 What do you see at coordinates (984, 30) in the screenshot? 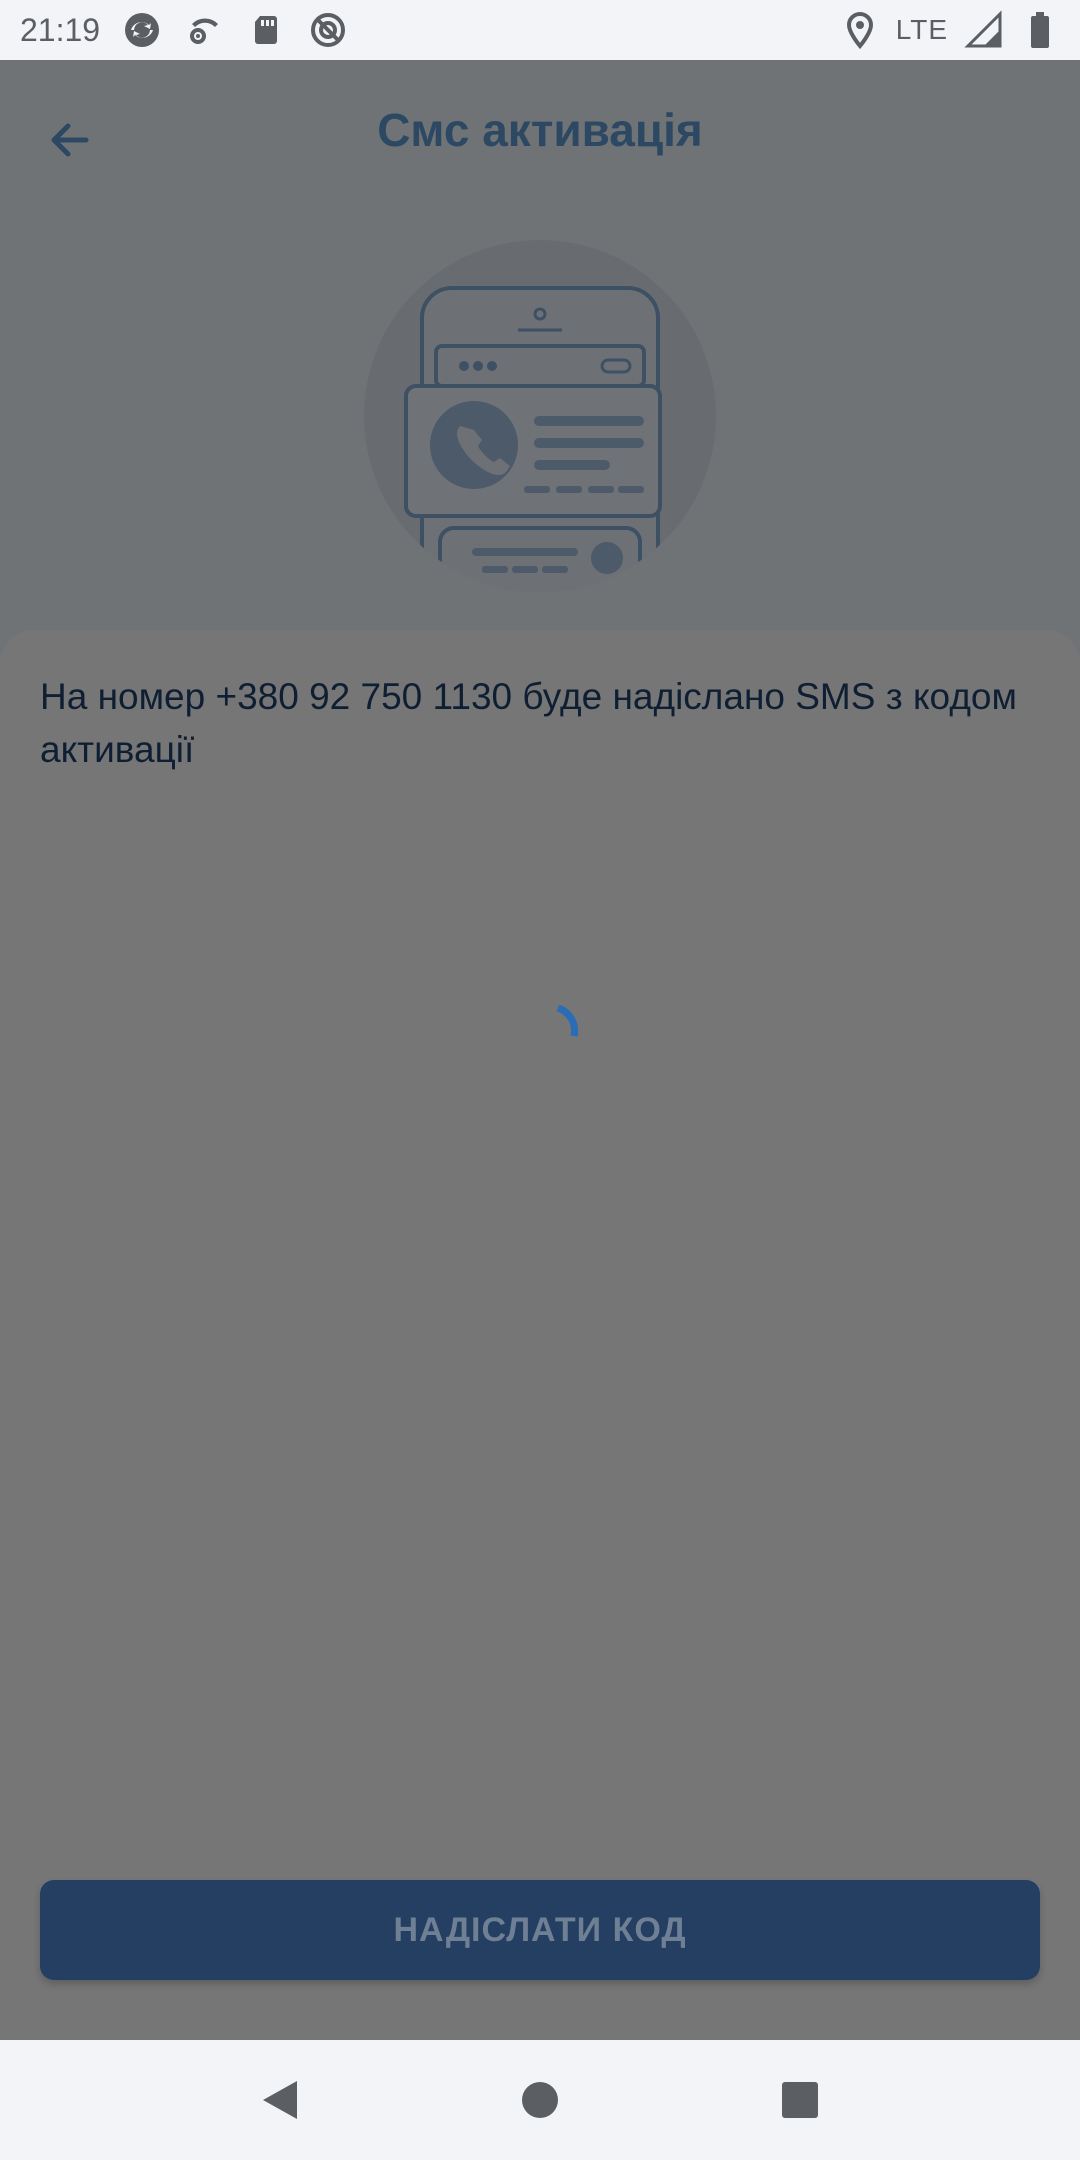
I see `signal-icon` at bounding box center [984, 30].